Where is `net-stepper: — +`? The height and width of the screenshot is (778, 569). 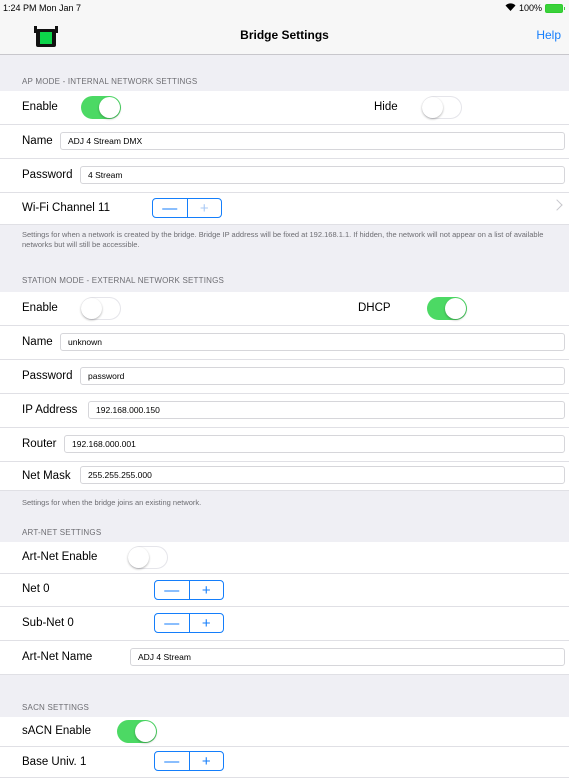 net-stepper: — + is located at coordinates (189, 590).